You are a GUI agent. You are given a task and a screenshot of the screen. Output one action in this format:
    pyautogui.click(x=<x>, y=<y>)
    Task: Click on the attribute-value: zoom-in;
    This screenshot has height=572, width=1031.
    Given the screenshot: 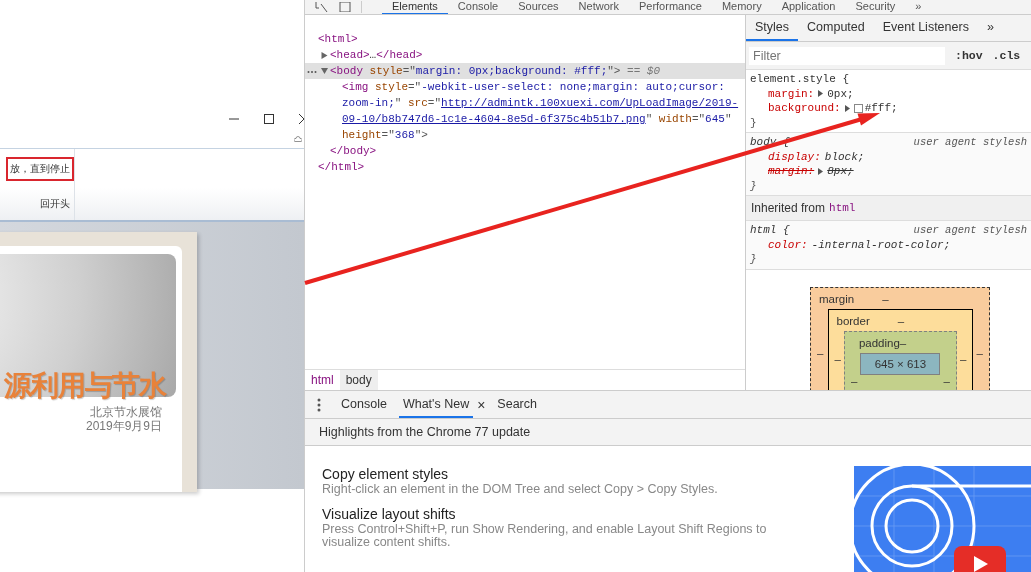 What is the action you would take?
    pyautogui.click(x=368, y=103)
    